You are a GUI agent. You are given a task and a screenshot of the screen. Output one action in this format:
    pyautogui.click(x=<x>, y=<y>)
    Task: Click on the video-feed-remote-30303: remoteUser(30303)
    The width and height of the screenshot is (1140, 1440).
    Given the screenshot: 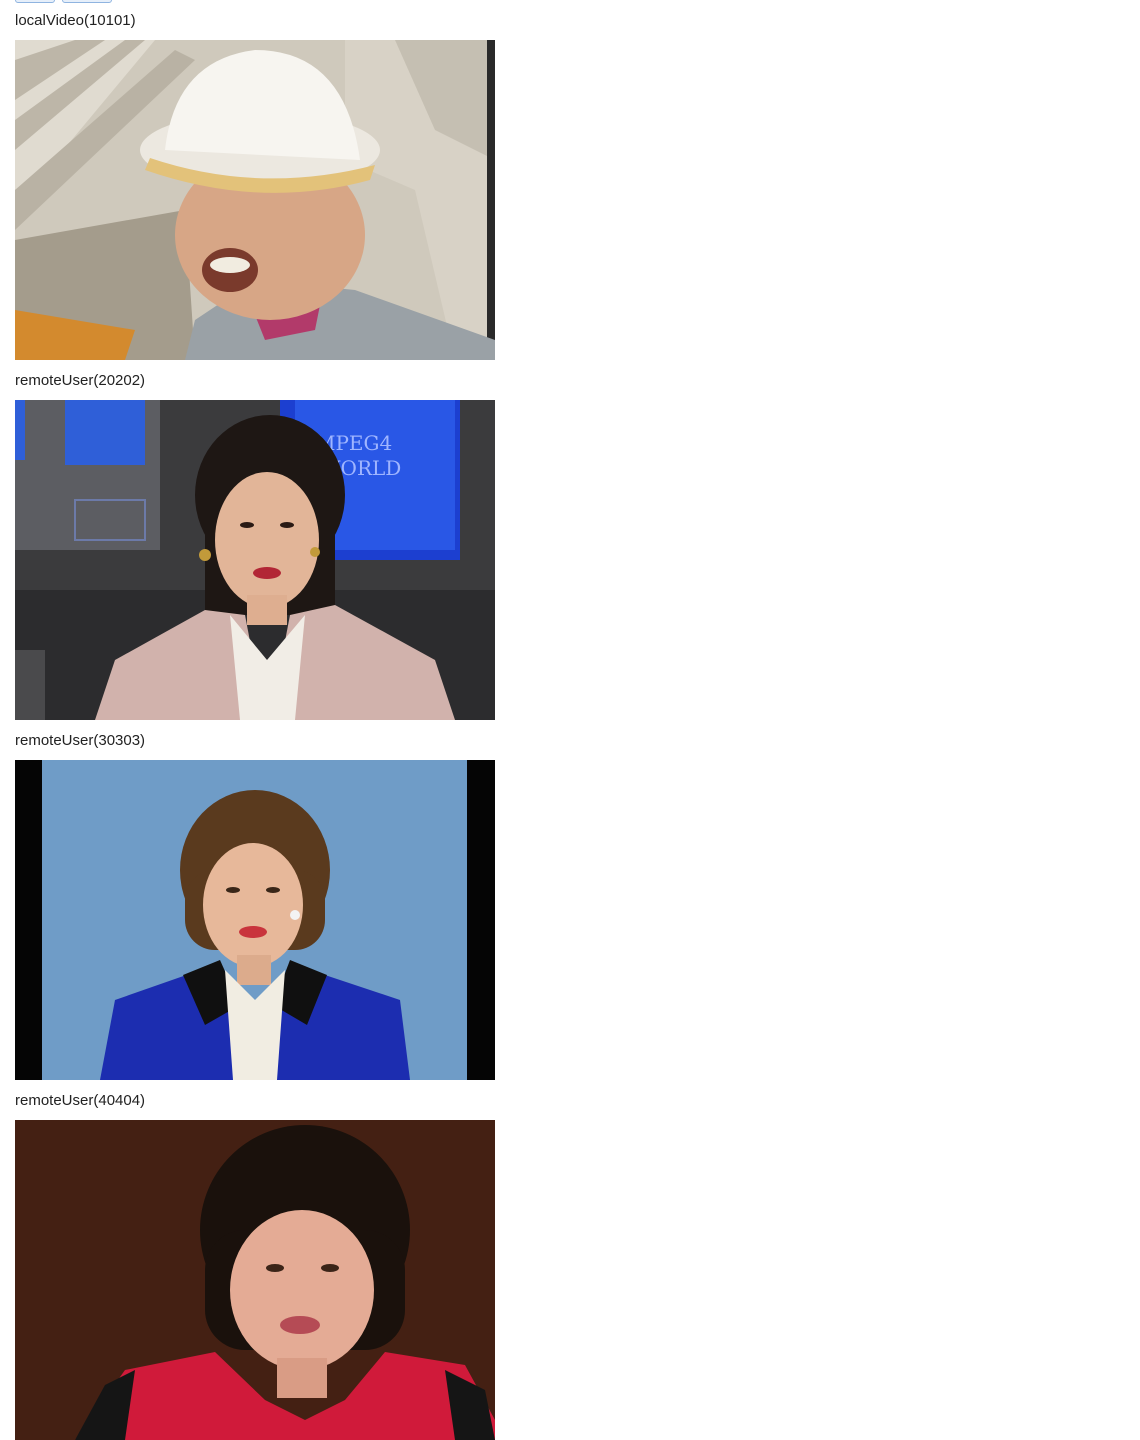 What is the action you would take?
    pyautogui.click(x=255, y=900)
    